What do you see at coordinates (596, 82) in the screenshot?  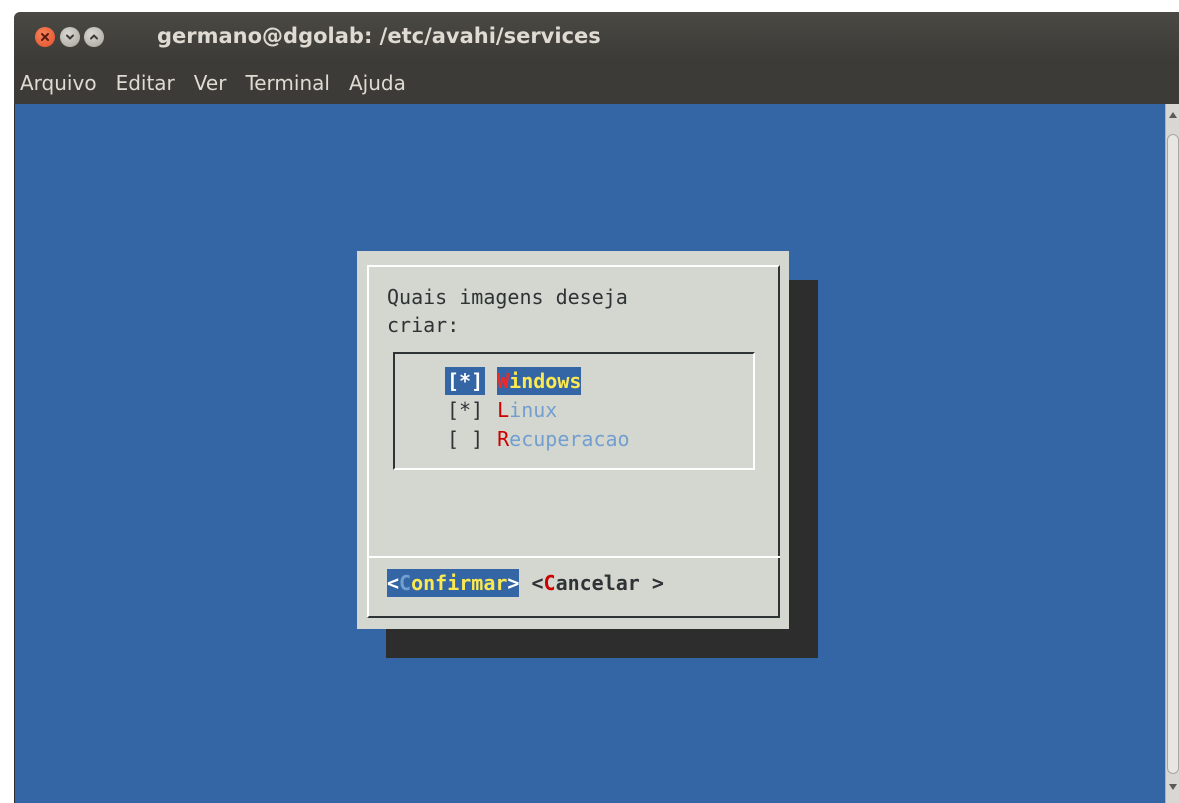 I see `menu-bar: Arquivo Editar Ver Terminal Ajuda` at bounding box center [596, 82].